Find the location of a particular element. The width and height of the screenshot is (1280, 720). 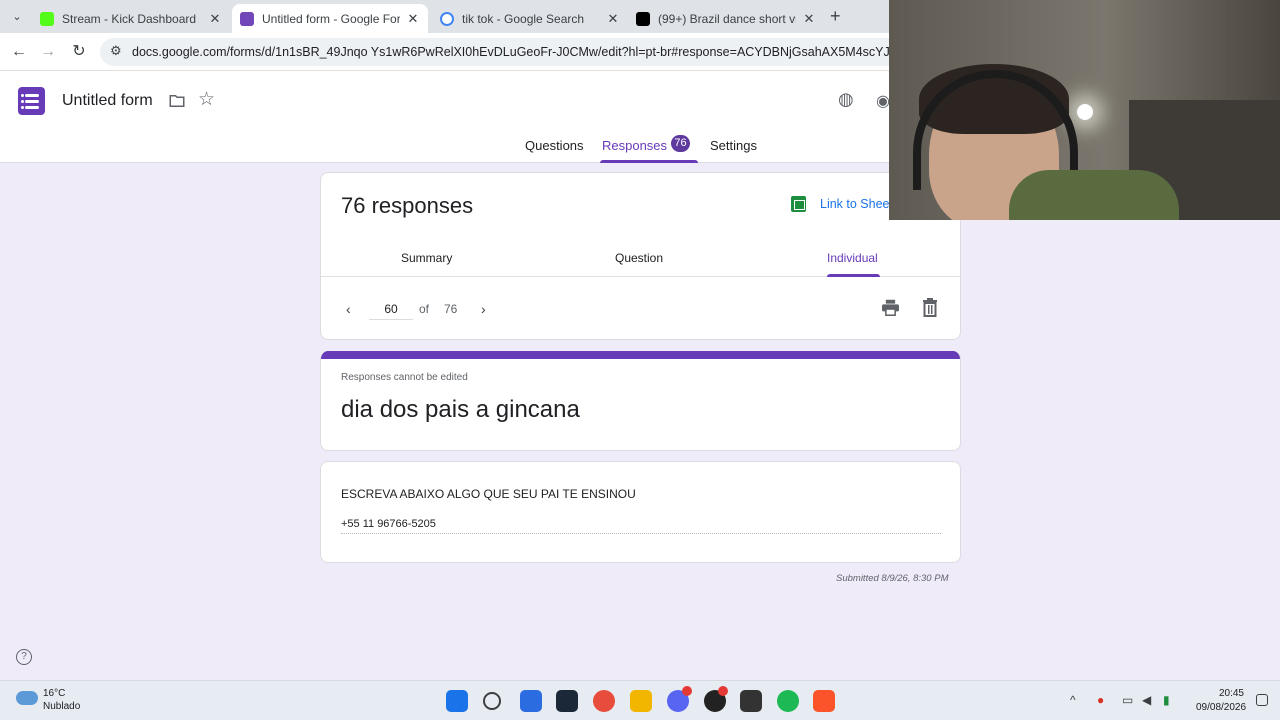

battery-icon: ▮ is located at coordinates (1166, 700).